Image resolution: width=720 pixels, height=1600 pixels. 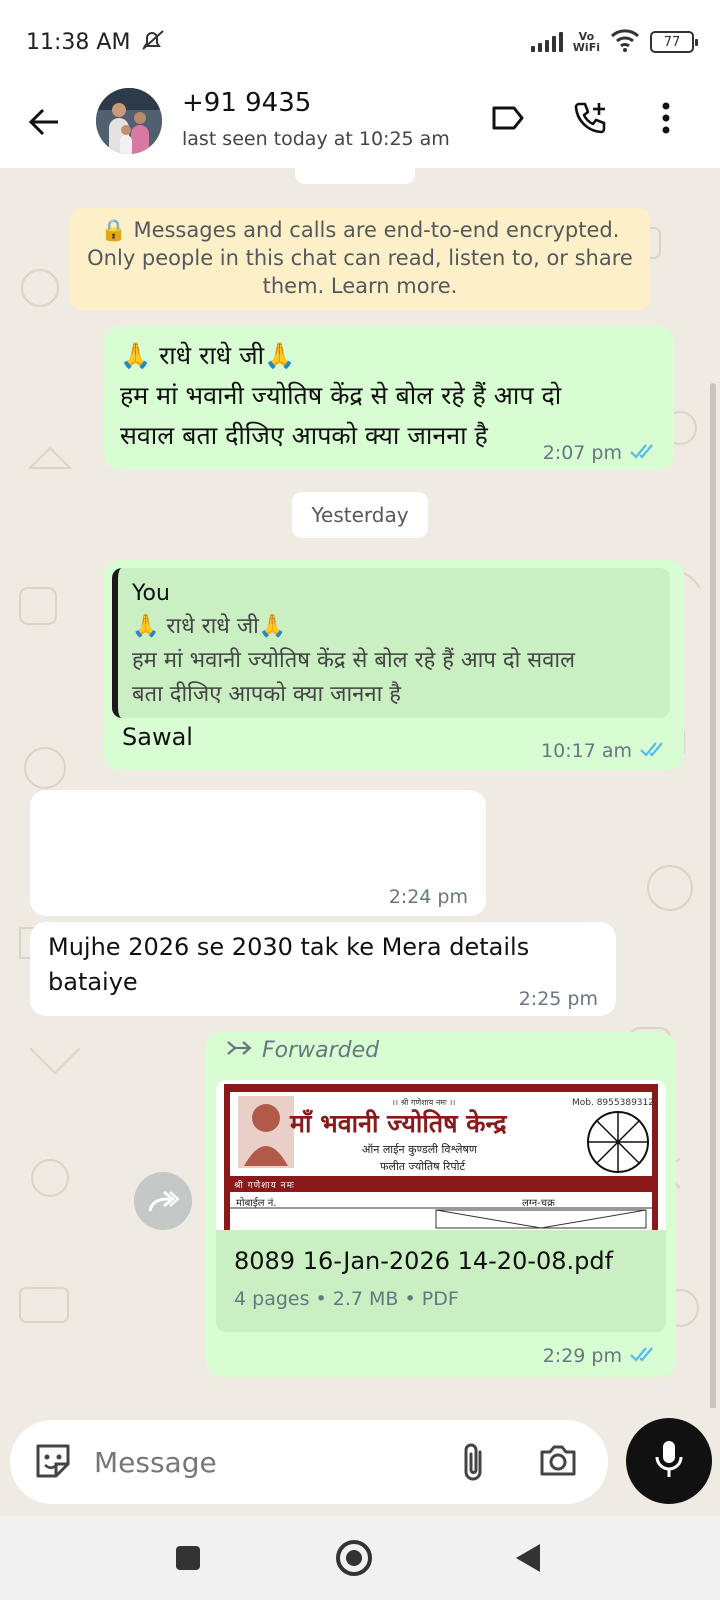 I want to click on message-line: Mujhe 2026 se 2030 tak ke Mera details, so click(x=289, y=947).